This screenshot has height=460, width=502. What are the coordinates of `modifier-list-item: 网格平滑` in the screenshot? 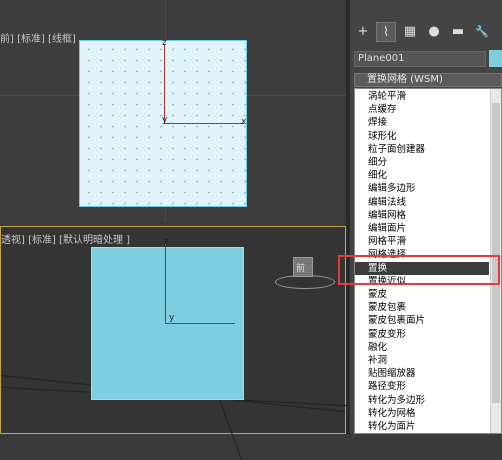 It's located at (387, 241).